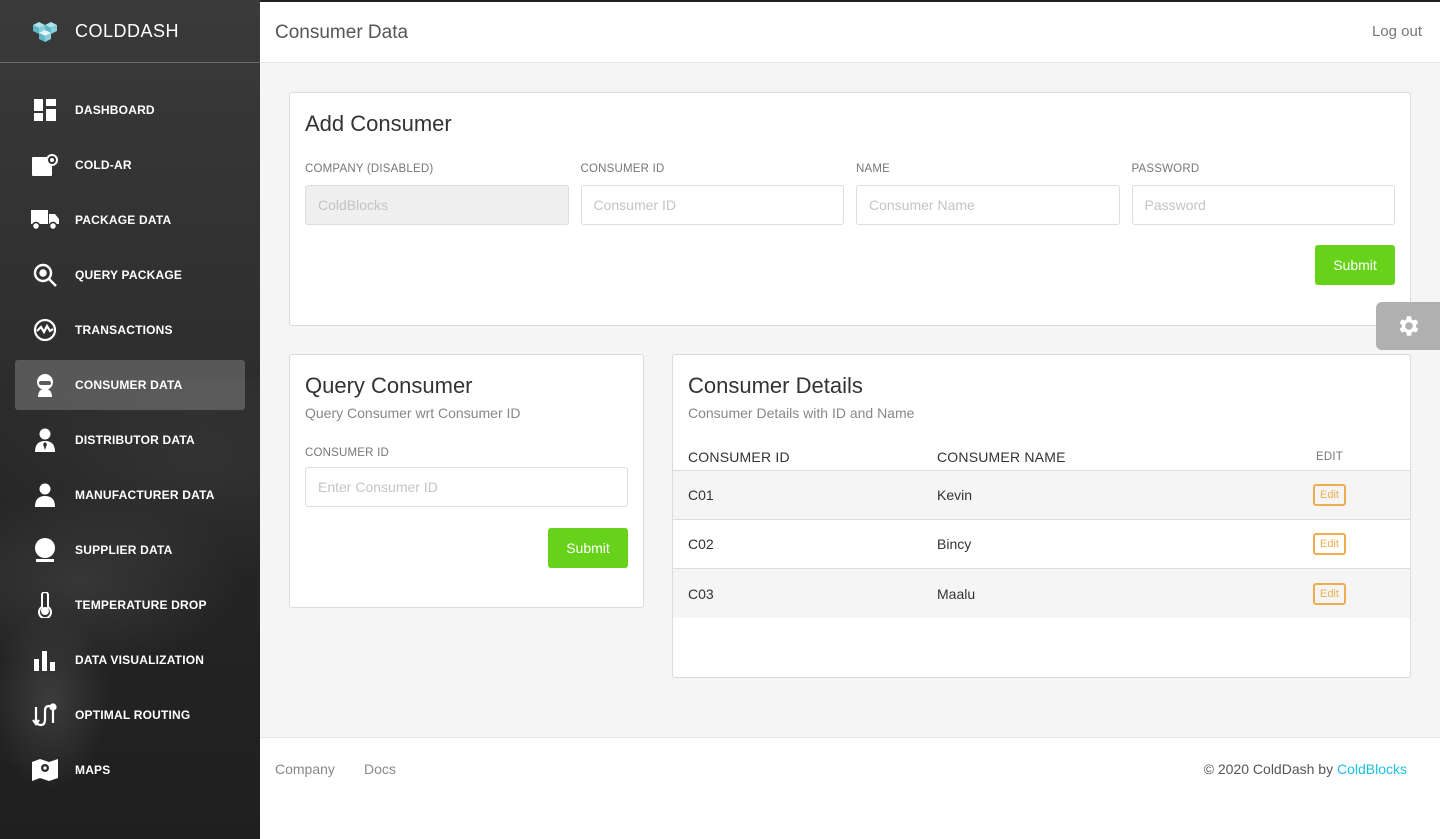  I want to click on query-consumer-submit-button: Submit, so click(588, 548).